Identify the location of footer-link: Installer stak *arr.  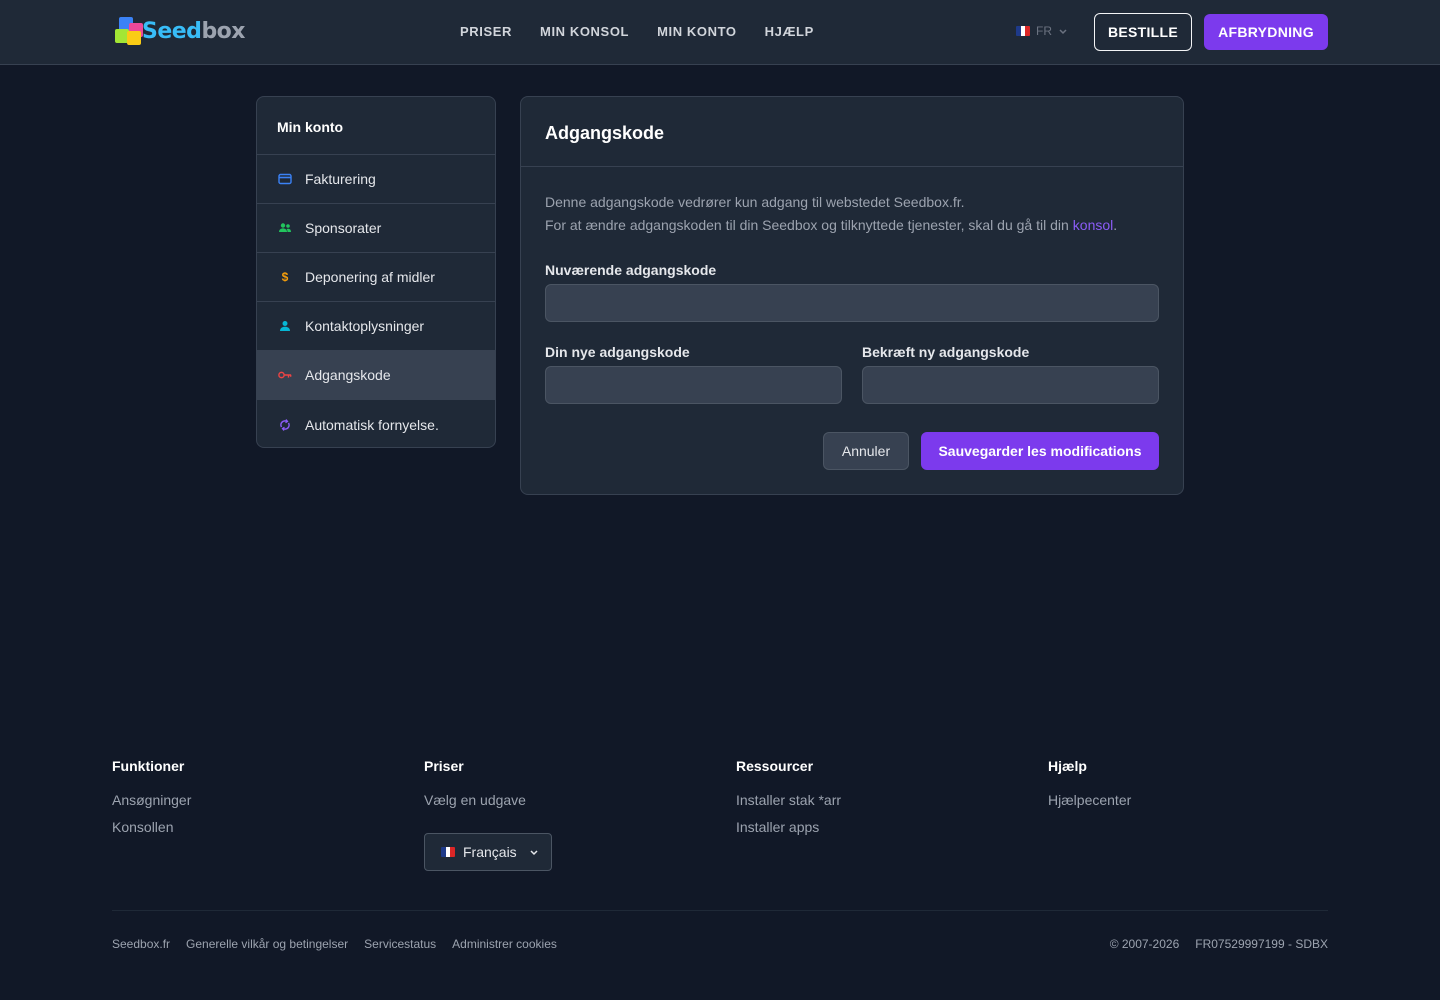
(788, 800).